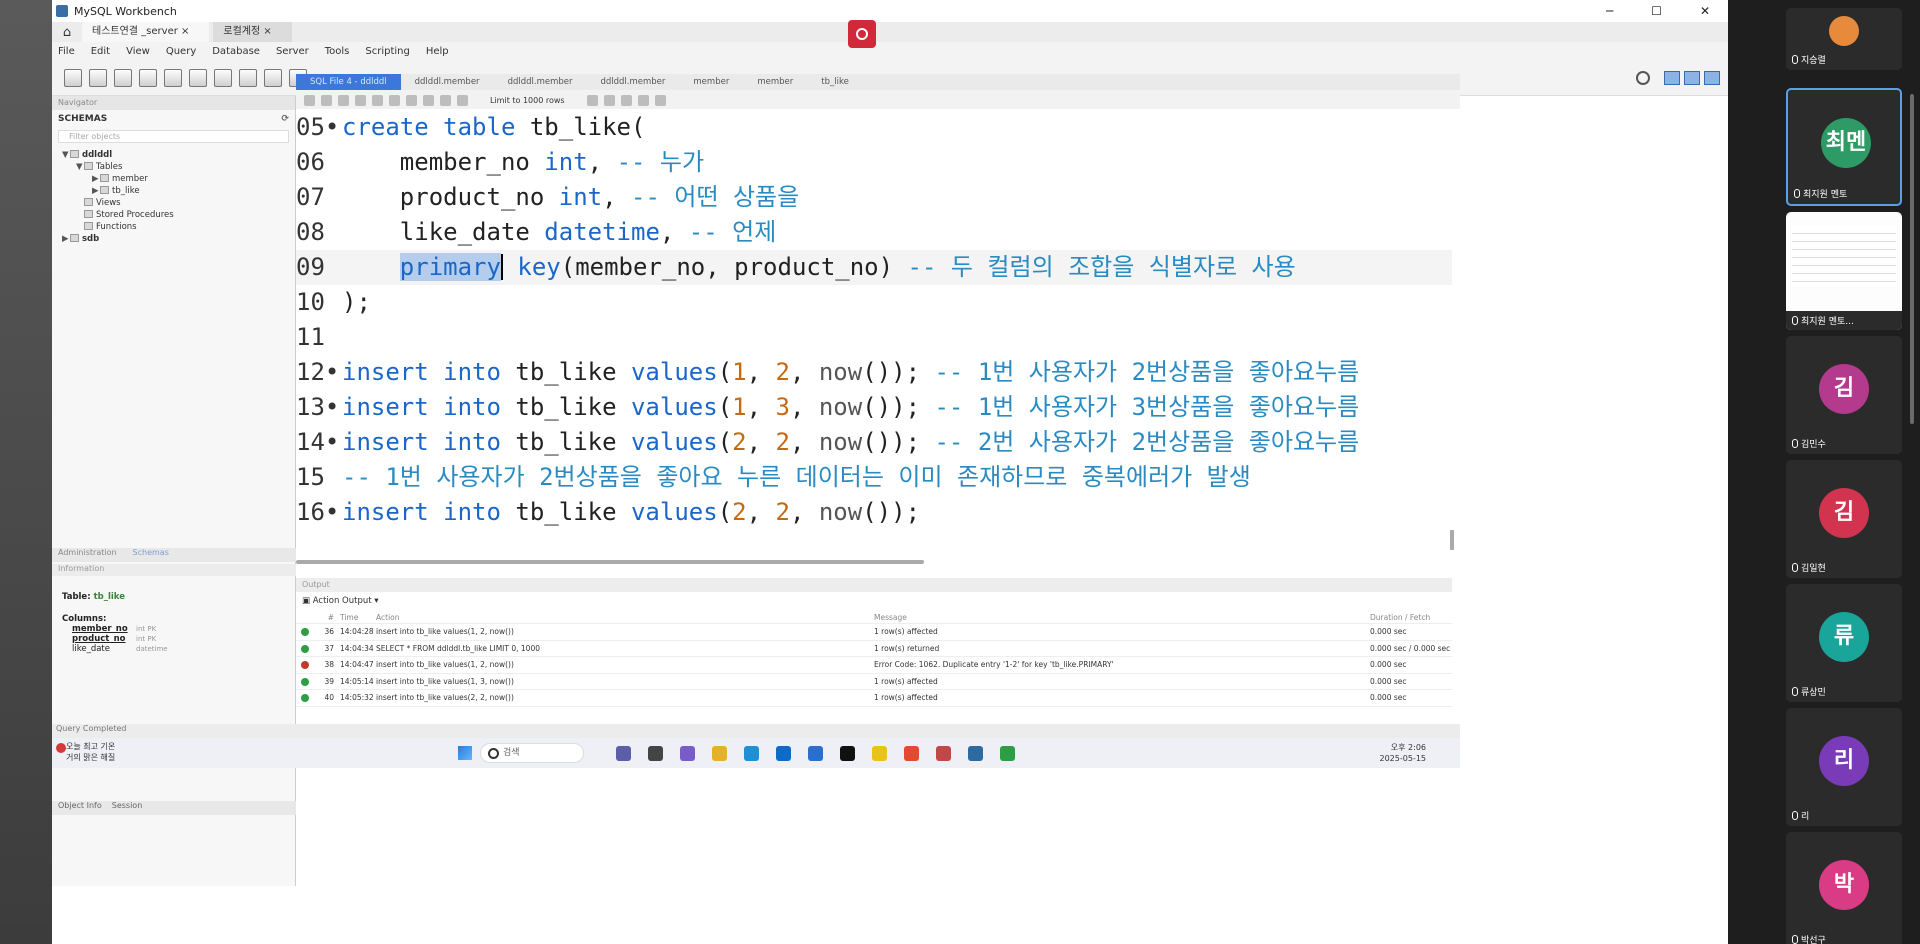 The height and width of the screenshot is (944, 1920). Describe the element at coordinates (326, 100) in the screenshot. I see `save-icon` at that location.